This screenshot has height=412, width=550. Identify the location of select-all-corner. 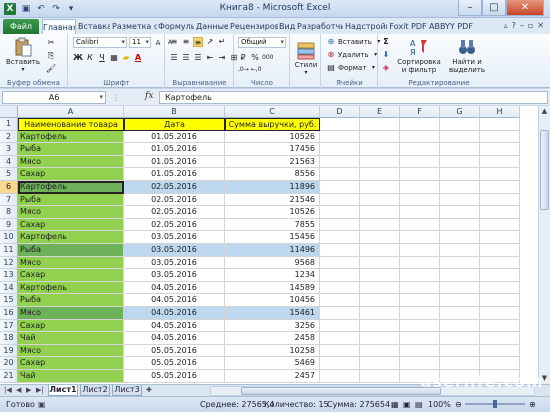
(9, 112).